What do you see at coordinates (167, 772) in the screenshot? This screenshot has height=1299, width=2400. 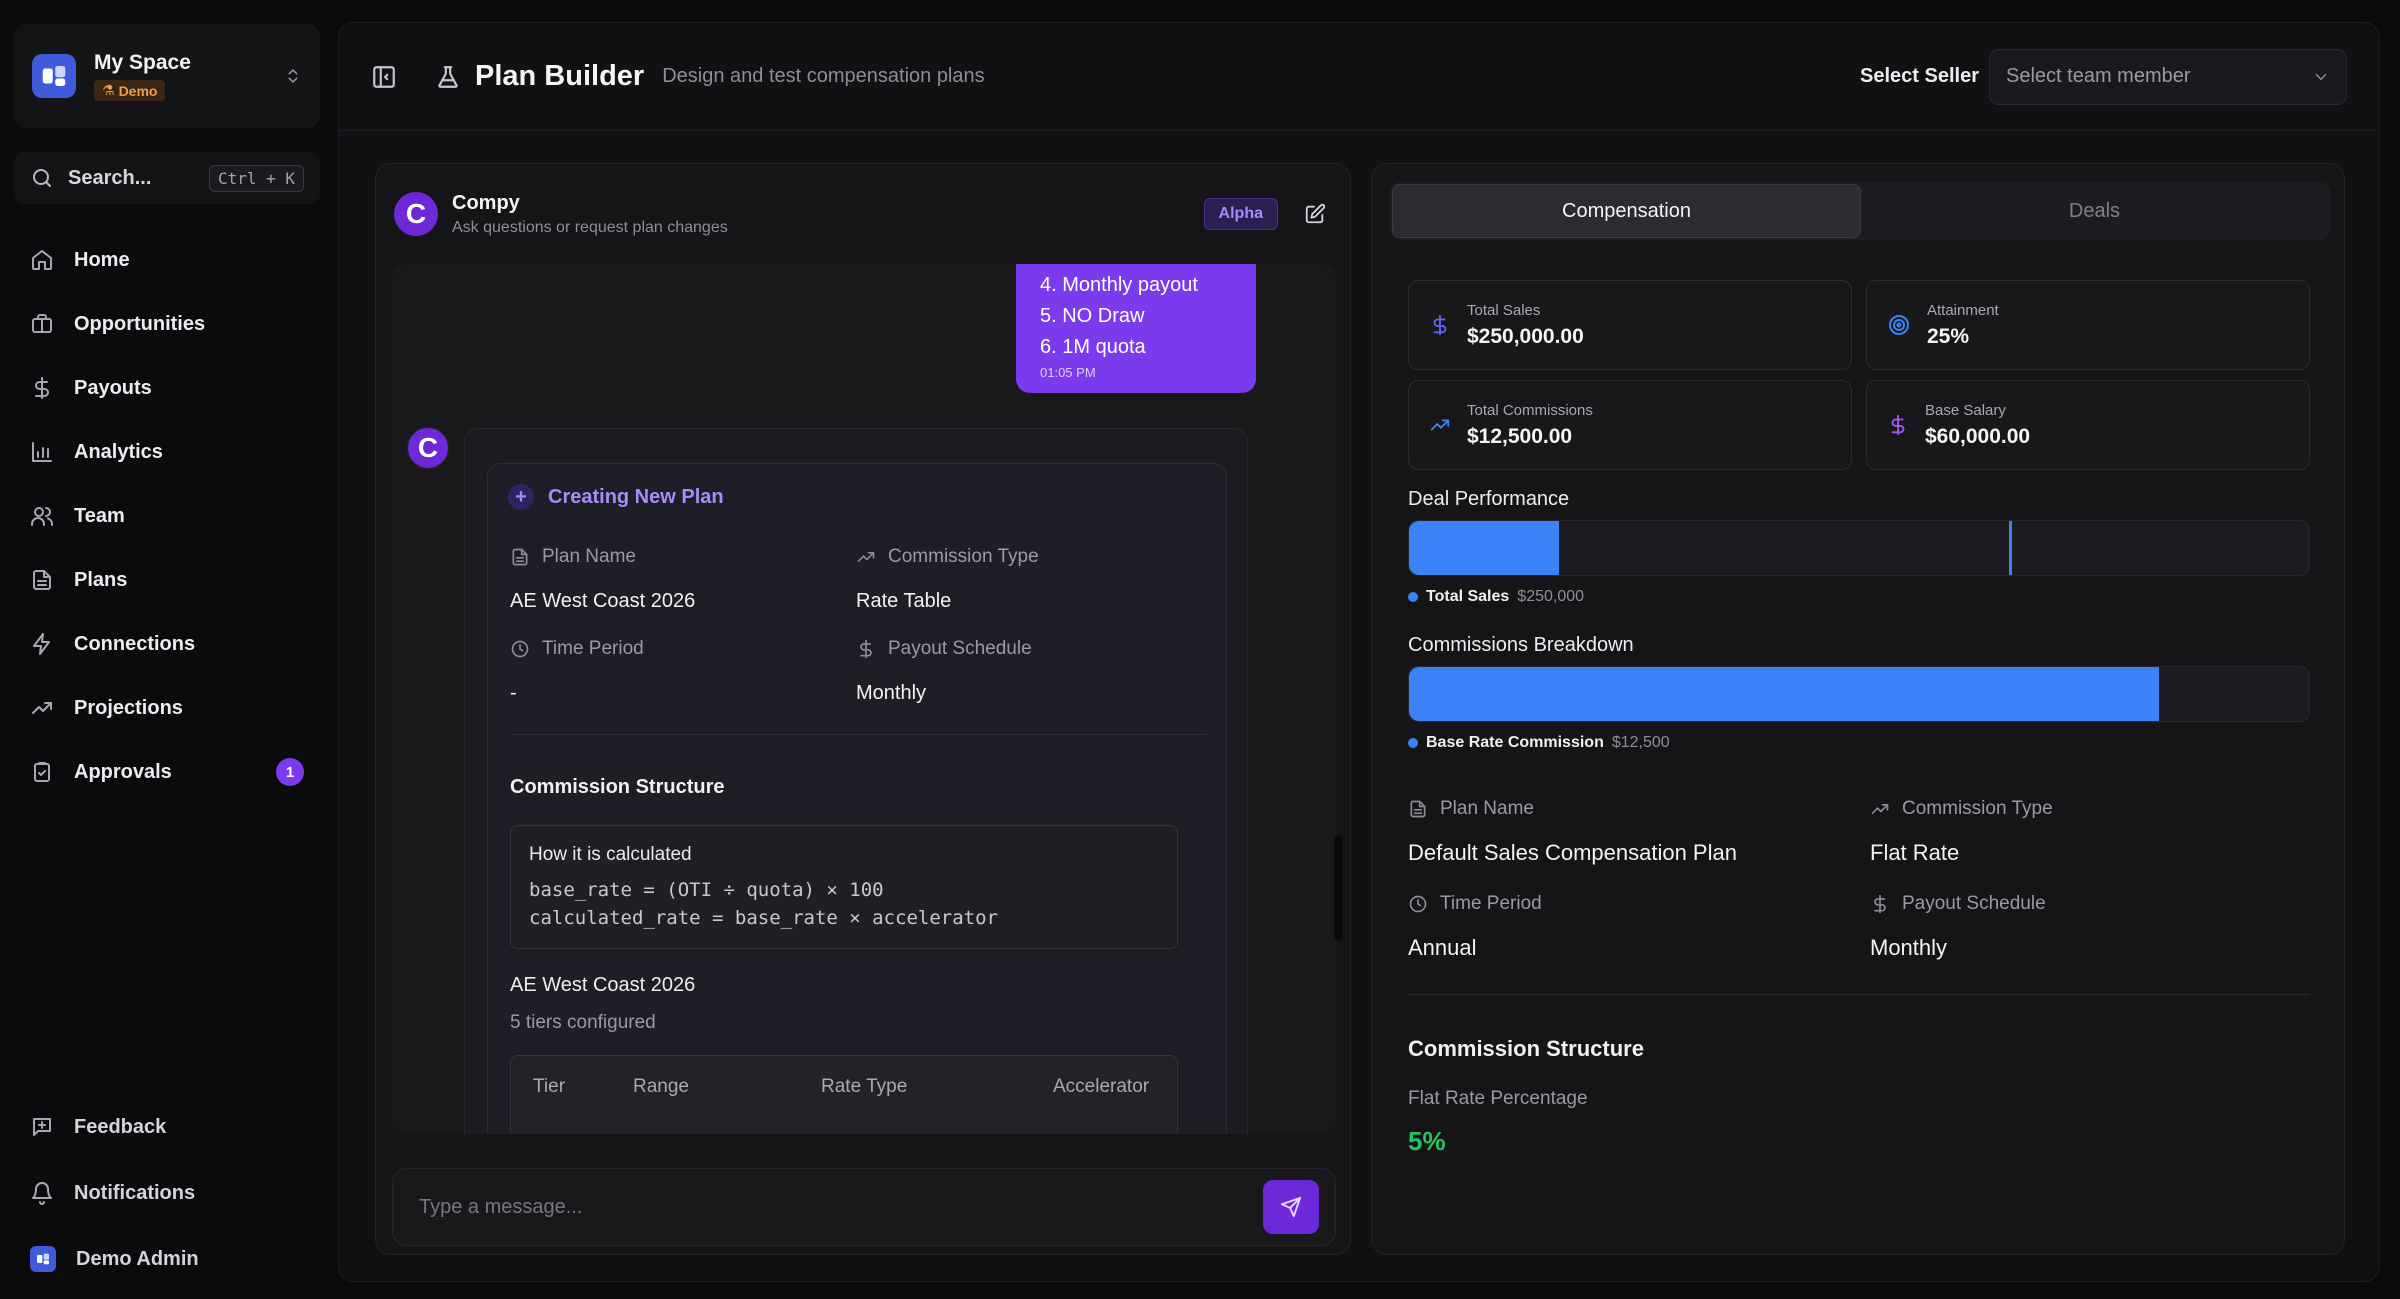 I see `sidebar-item-approvals: Approvals 1` at bounding box center [167, 772].